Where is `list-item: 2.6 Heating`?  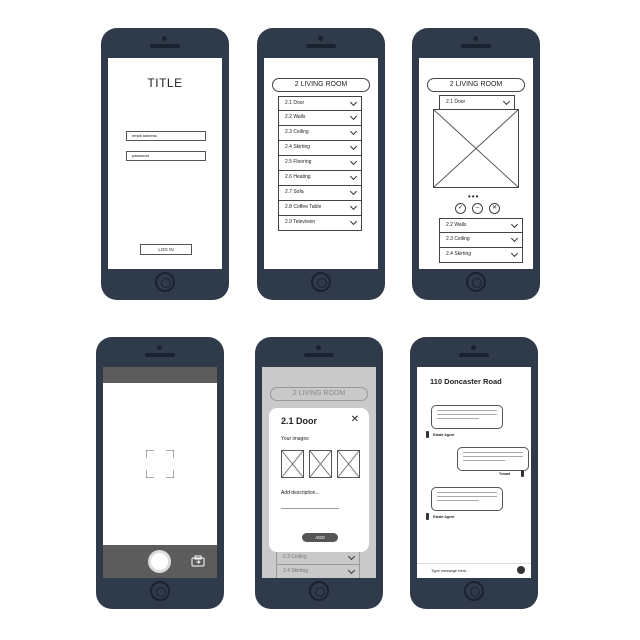 list-item: 2.6 Heating is located at coordinates (320, 178).